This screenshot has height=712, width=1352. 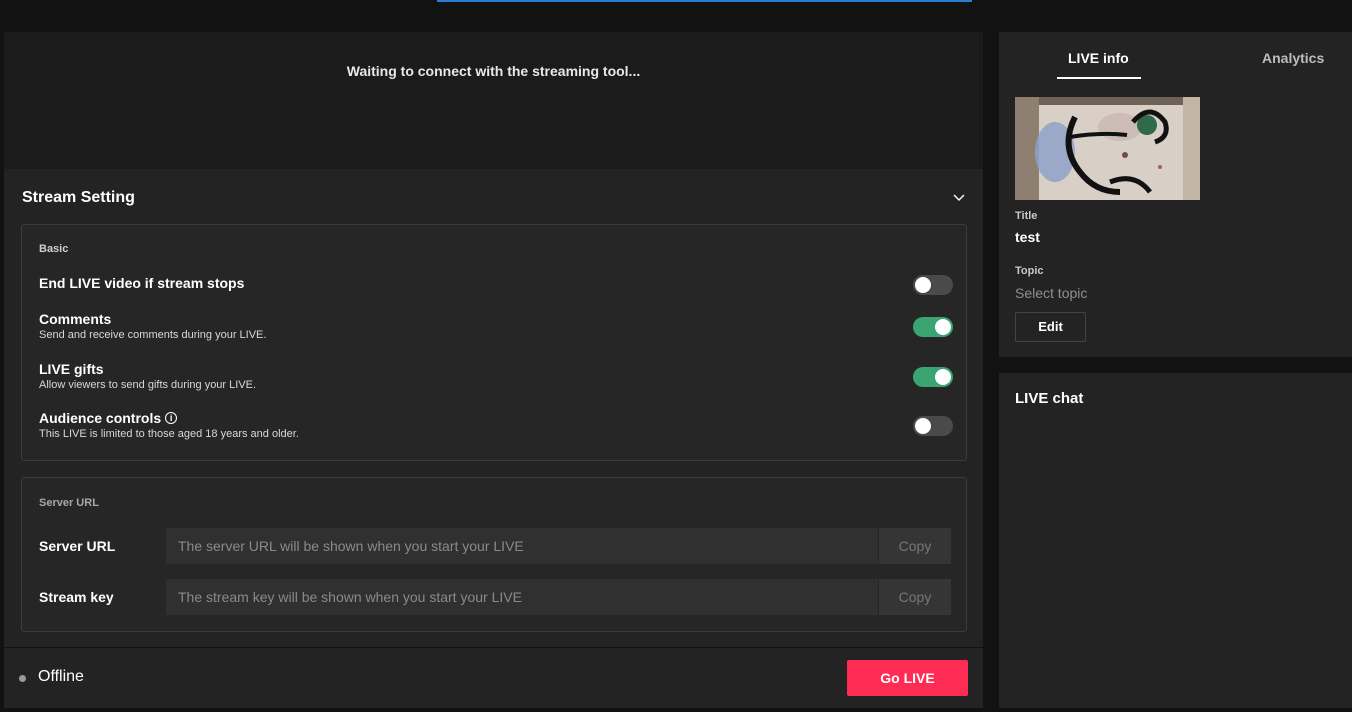 I want to click on live-chat-panel: LIVE chat, so click(x=1175, y=540).